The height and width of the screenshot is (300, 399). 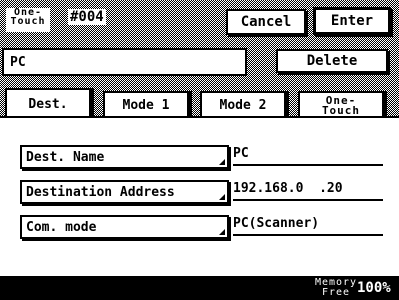 I want to click on enter-button: Enter, so click(x=352, y=21).